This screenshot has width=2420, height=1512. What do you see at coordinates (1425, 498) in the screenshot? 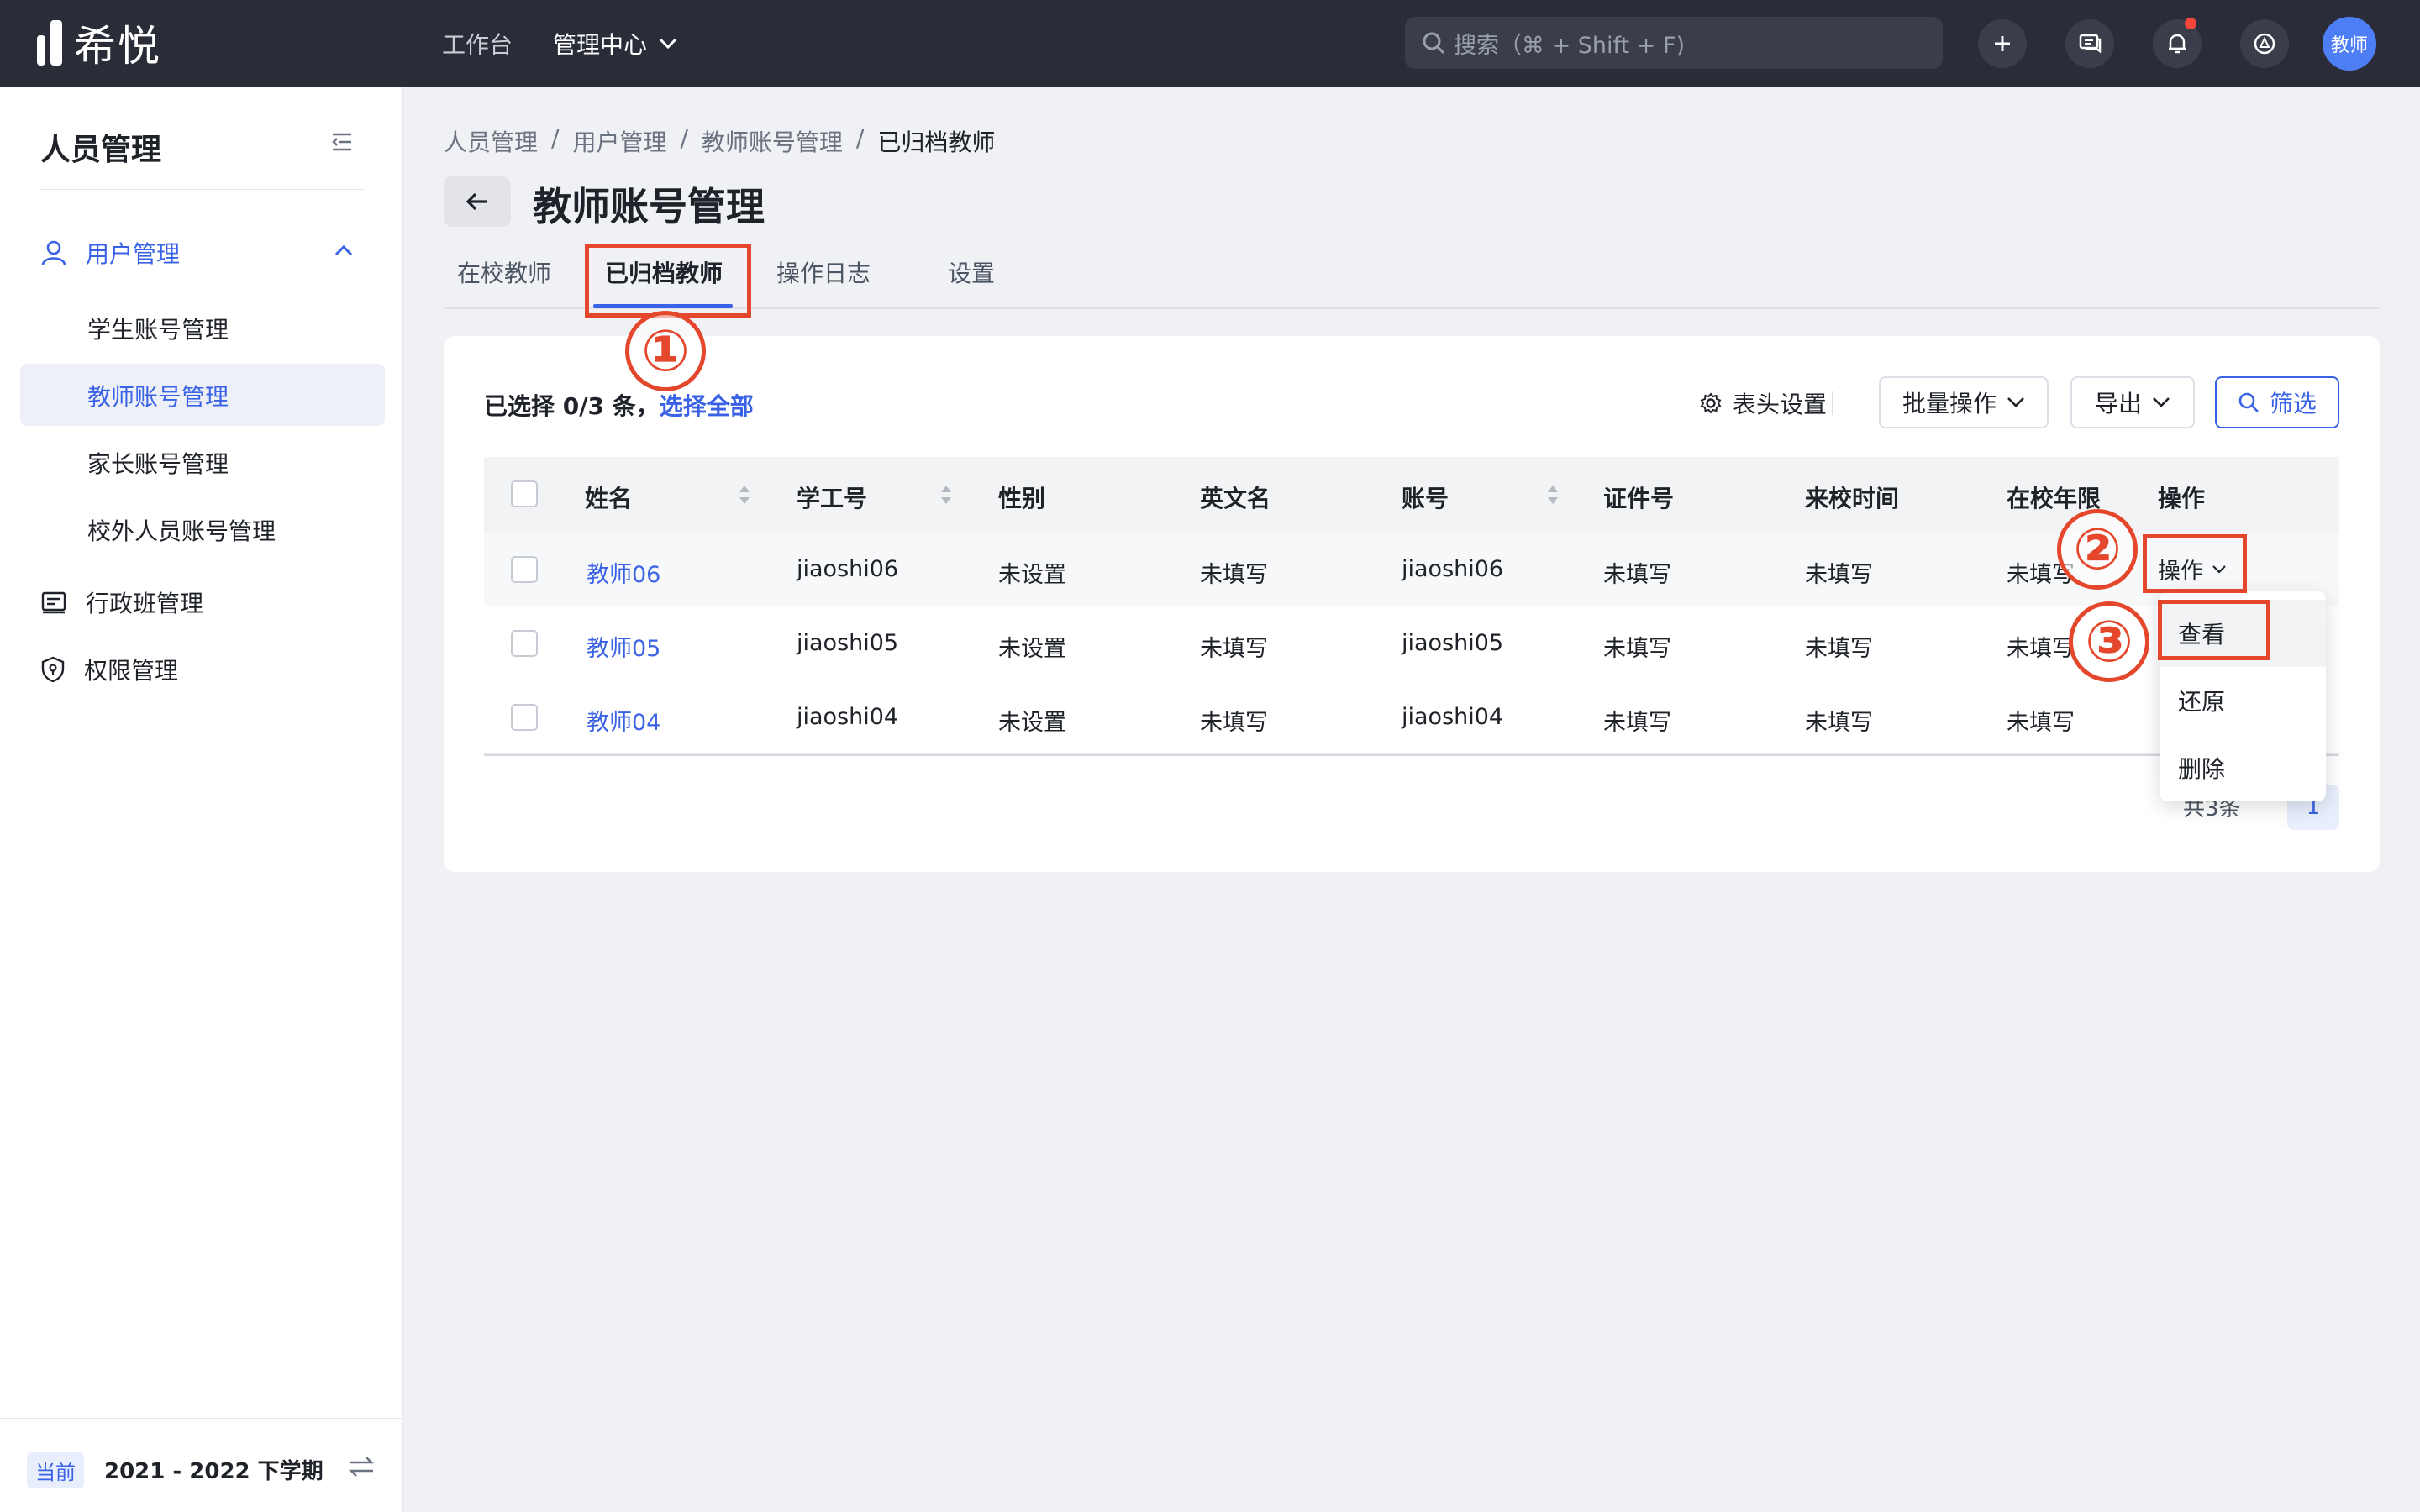
I see `column-header-account: 账号` at bounding box center [1425, 498].